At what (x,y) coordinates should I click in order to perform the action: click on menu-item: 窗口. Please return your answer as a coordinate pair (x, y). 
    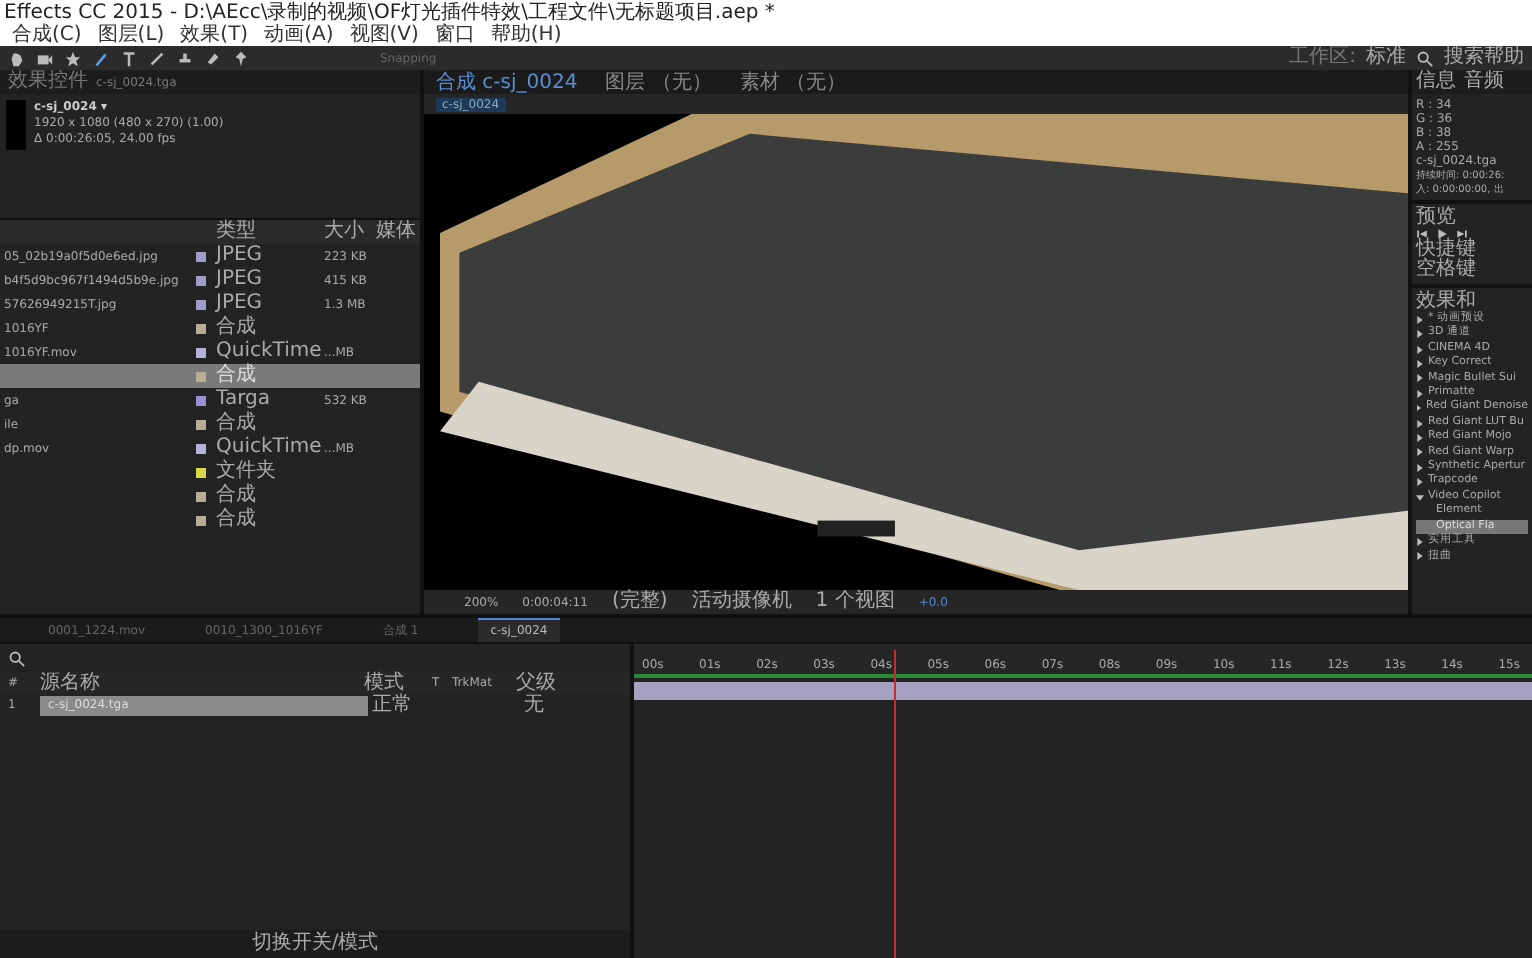
    Looking at the image, I should click on (454, 35).